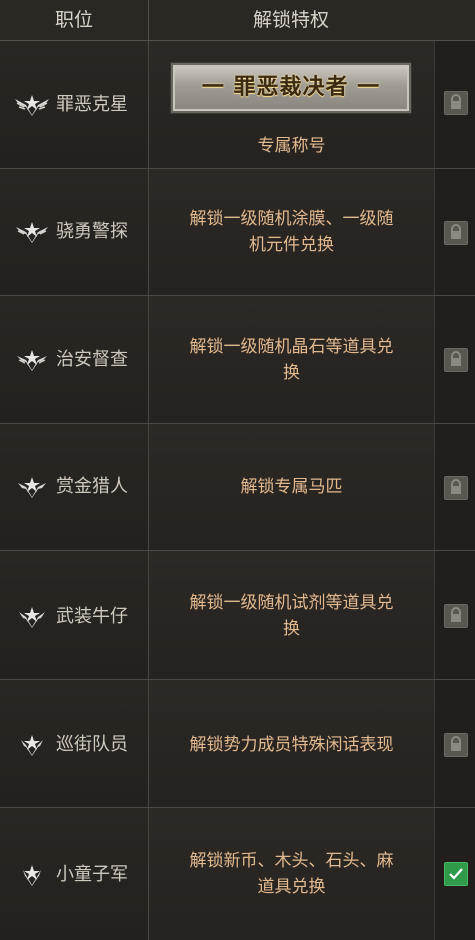 The image size is (475, 940). What do you see at coordinates (74, 20) in the screenshot?
I see `header-rank: 职位` at bounding box center [74, 20].